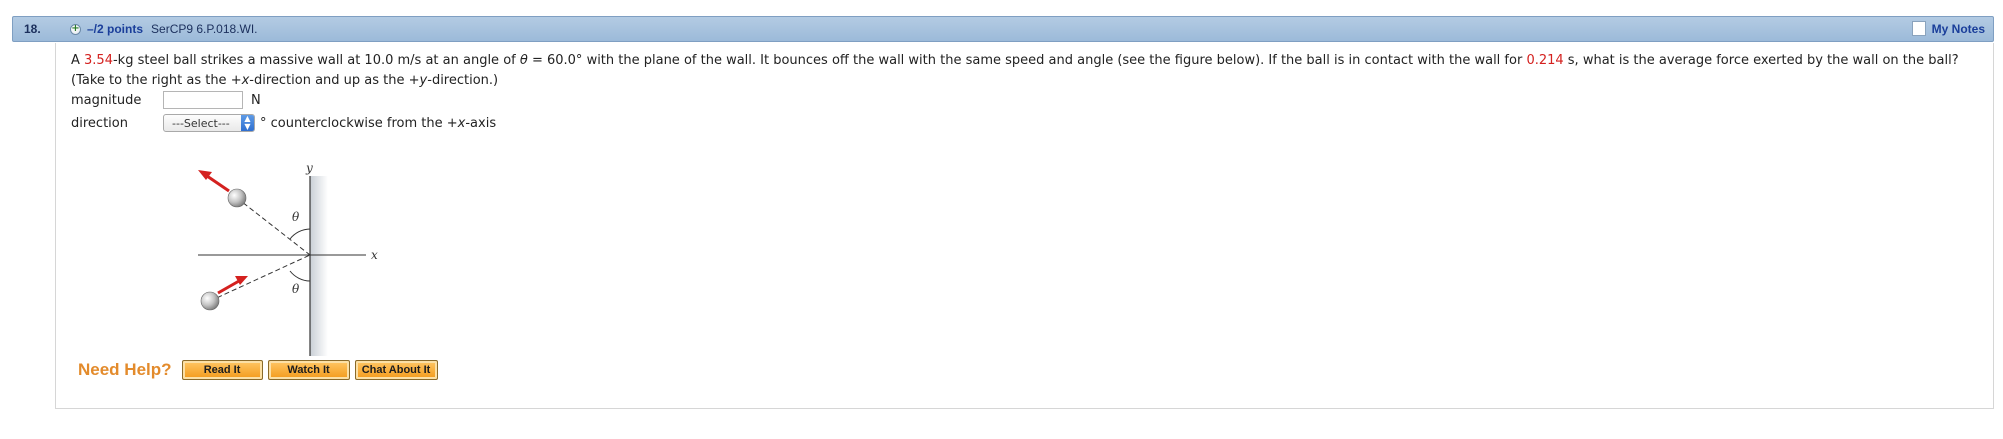 This screenshot has width=2003, height=439. I want to click on ball-outgoing, so click(237, 198).